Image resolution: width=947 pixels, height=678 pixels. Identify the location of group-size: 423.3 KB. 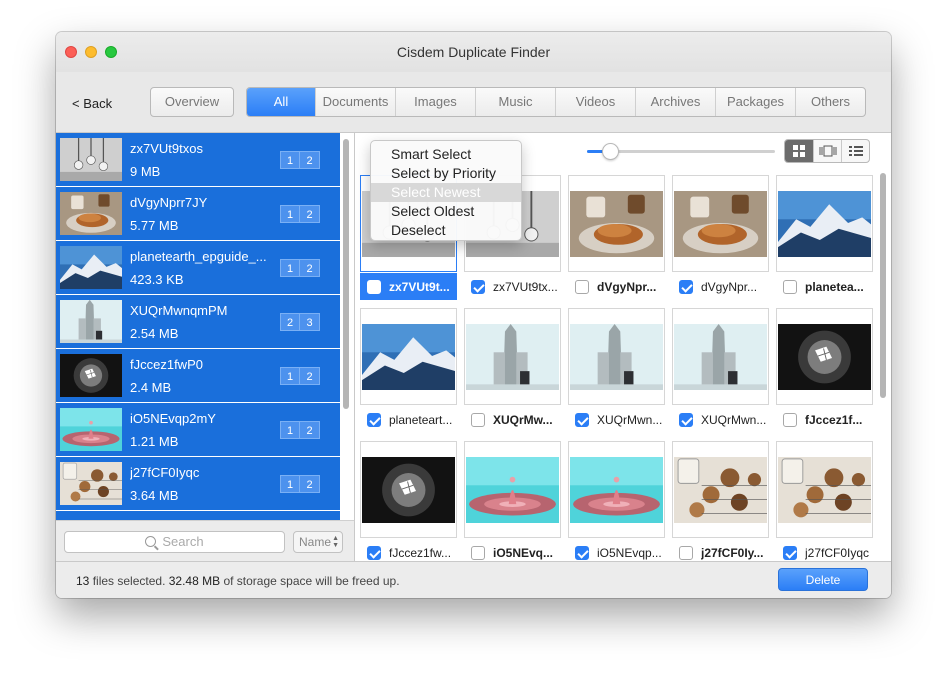
(157, 279).